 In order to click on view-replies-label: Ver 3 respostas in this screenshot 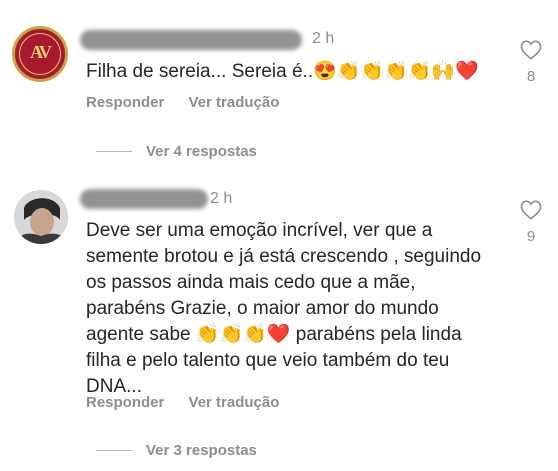, I will do `click(201, 450)`.